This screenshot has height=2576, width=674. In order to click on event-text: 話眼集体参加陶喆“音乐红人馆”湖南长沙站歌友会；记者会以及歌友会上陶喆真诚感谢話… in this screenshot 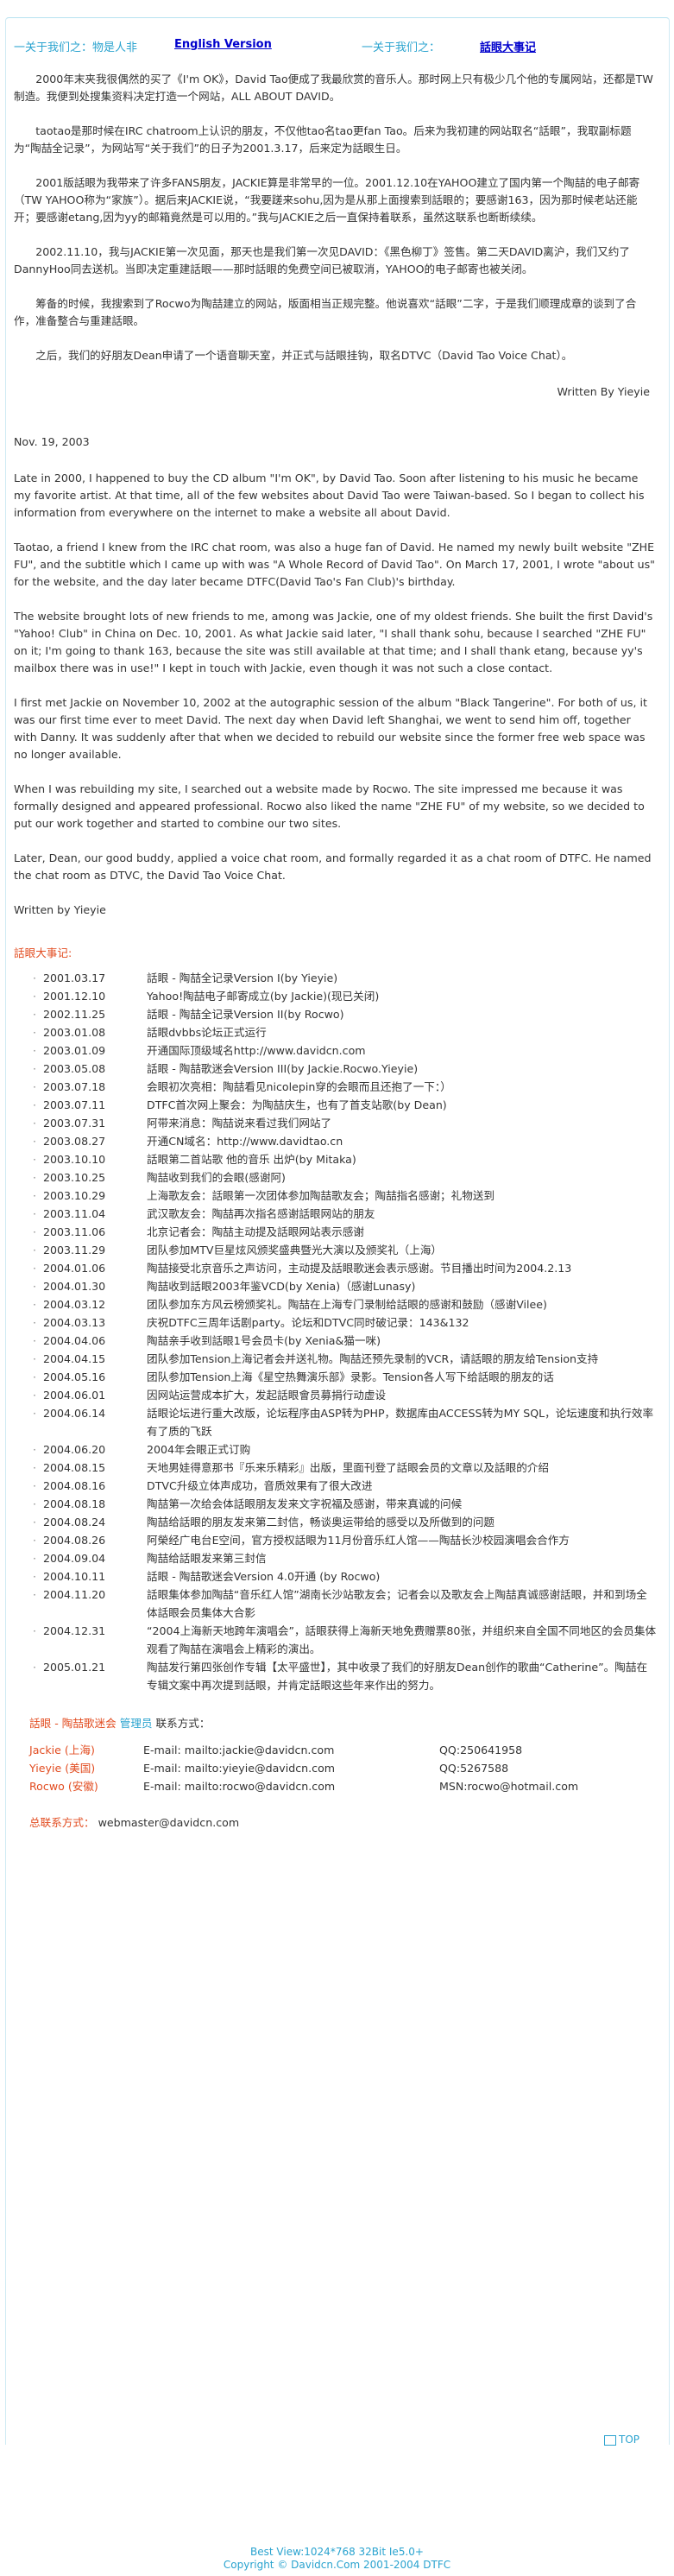, I will do `click(397, 1603)`.